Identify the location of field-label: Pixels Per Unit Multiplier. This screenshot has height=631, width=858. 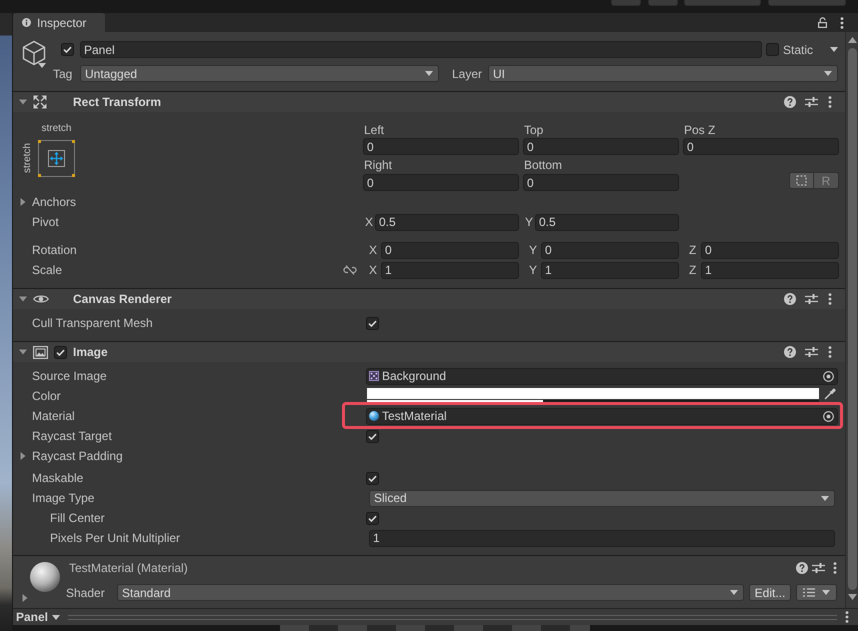
(115, 538).